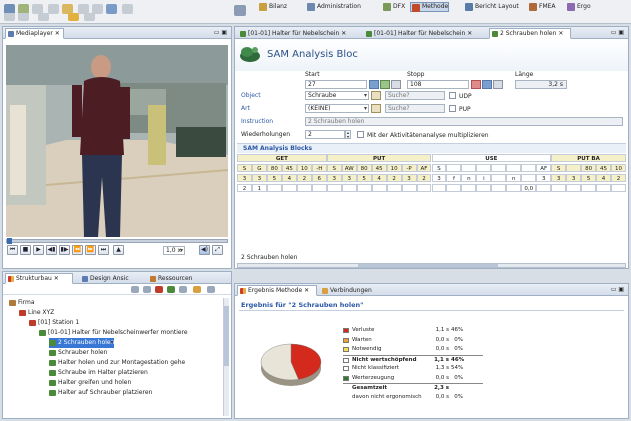  What do you see at coordinates (34, 33) in the screenshot?
I see `tab-mediaplayer: Mediaplayer ✕` at bounding box center [34, 33].